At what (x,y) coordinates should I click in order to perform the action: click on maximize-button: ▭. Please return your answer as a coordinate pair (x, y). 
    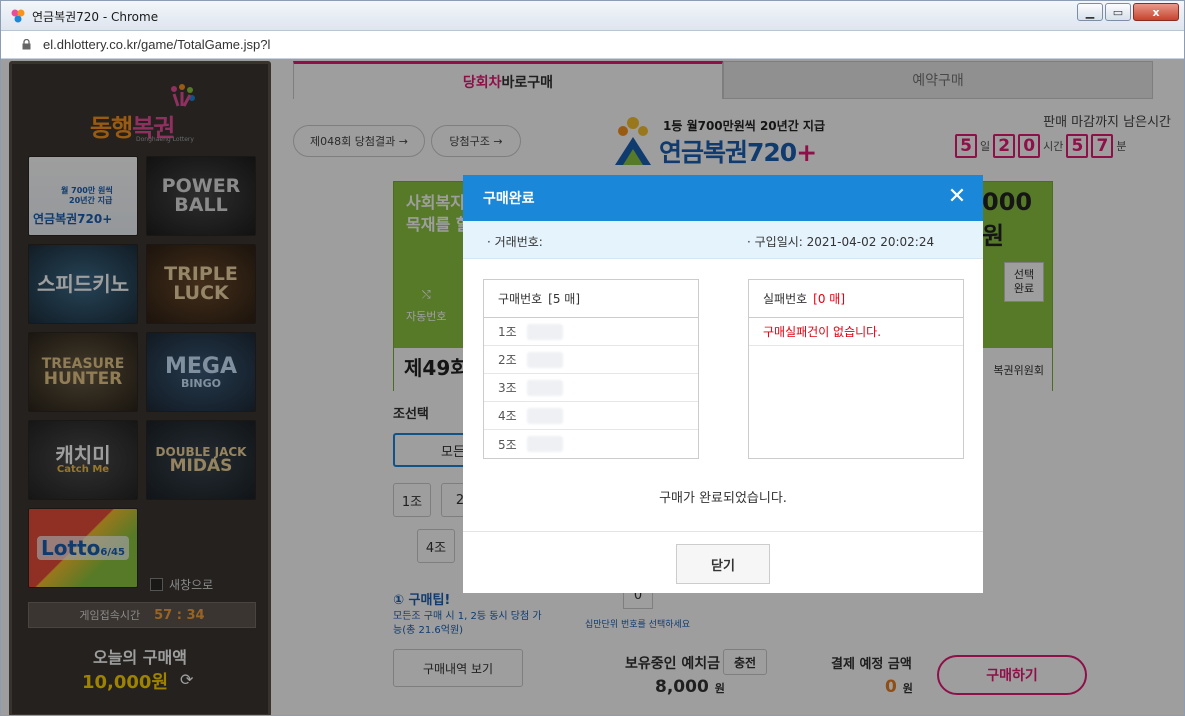
    Looking at the image, I should click on (1118, 12).